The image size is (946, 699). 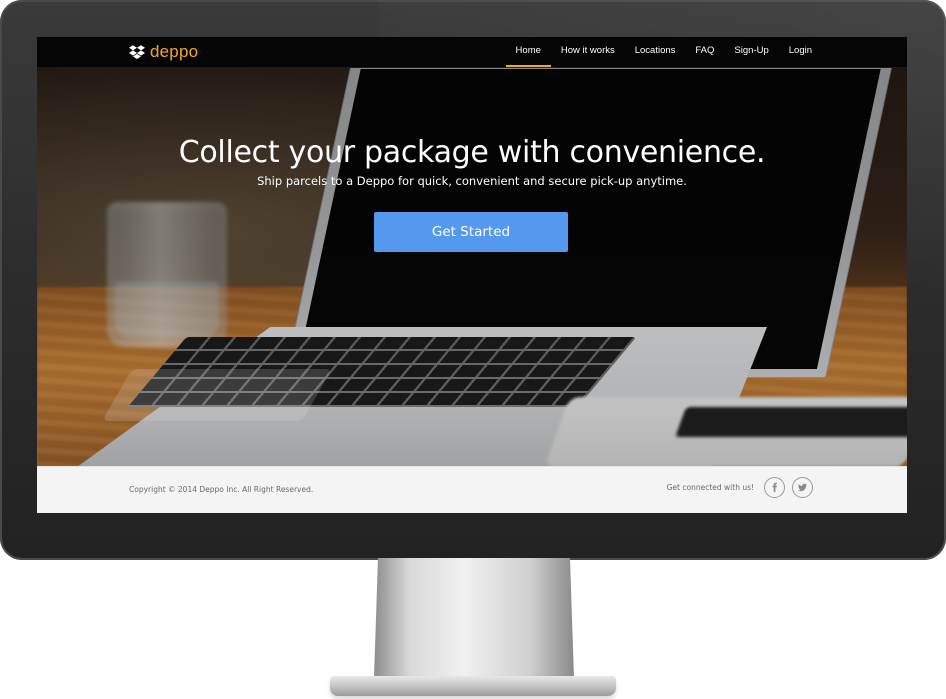 What do you see at coordinates (474, 618) in the screenshot?
I see `monitor-stand` at bounding box center [474, 618].